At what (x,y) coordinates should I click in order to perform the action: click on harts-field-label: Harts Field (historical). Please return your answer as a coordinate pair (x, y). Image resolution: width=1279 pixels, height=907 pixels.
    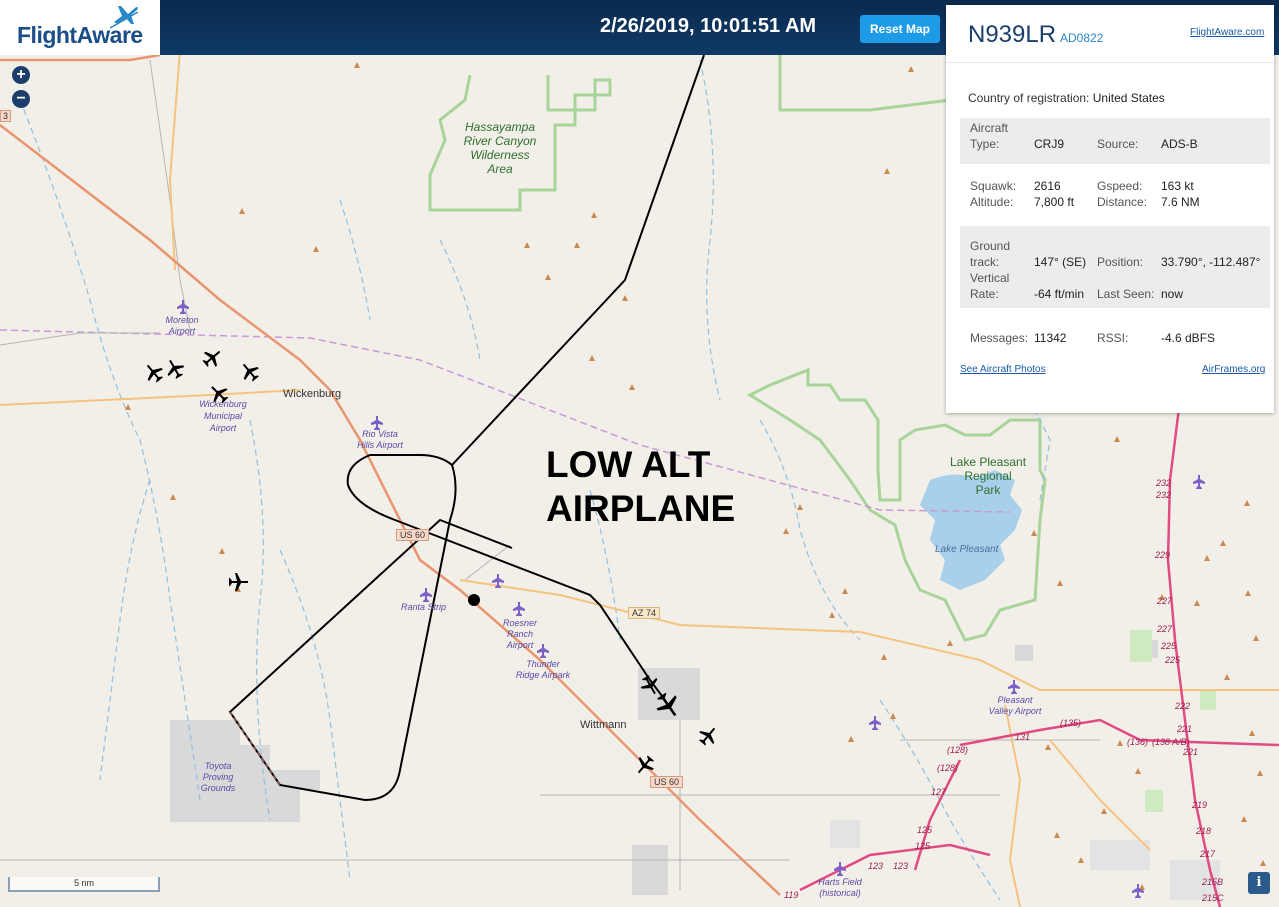
    Looking at the image, I should click on (840, 887).